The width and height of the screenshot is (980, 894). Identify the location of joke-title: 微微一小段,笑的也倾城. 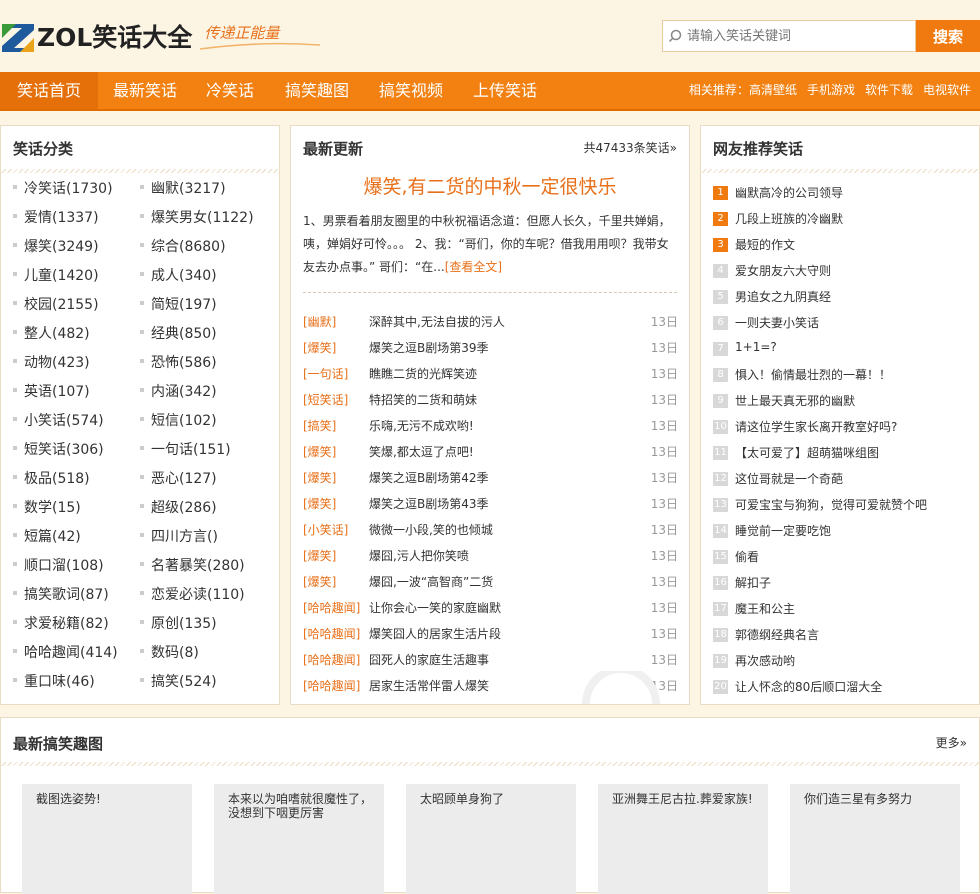
(431, 529).